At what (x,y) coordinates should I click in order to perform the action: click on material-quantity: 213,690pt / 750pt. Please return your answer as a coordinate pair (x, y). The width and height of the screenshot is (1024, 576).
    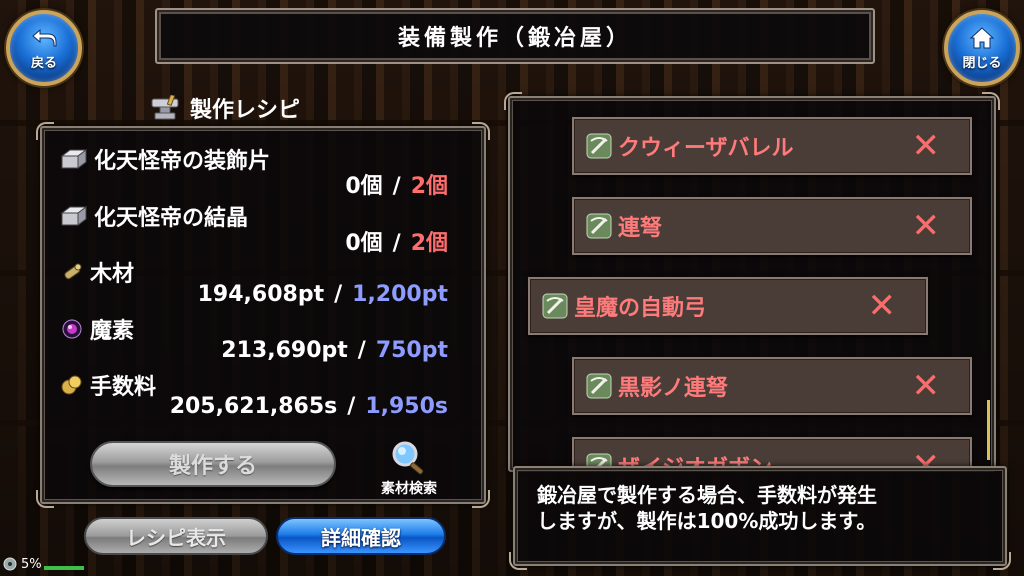
    Looking at the image, I should click on (299, 350).